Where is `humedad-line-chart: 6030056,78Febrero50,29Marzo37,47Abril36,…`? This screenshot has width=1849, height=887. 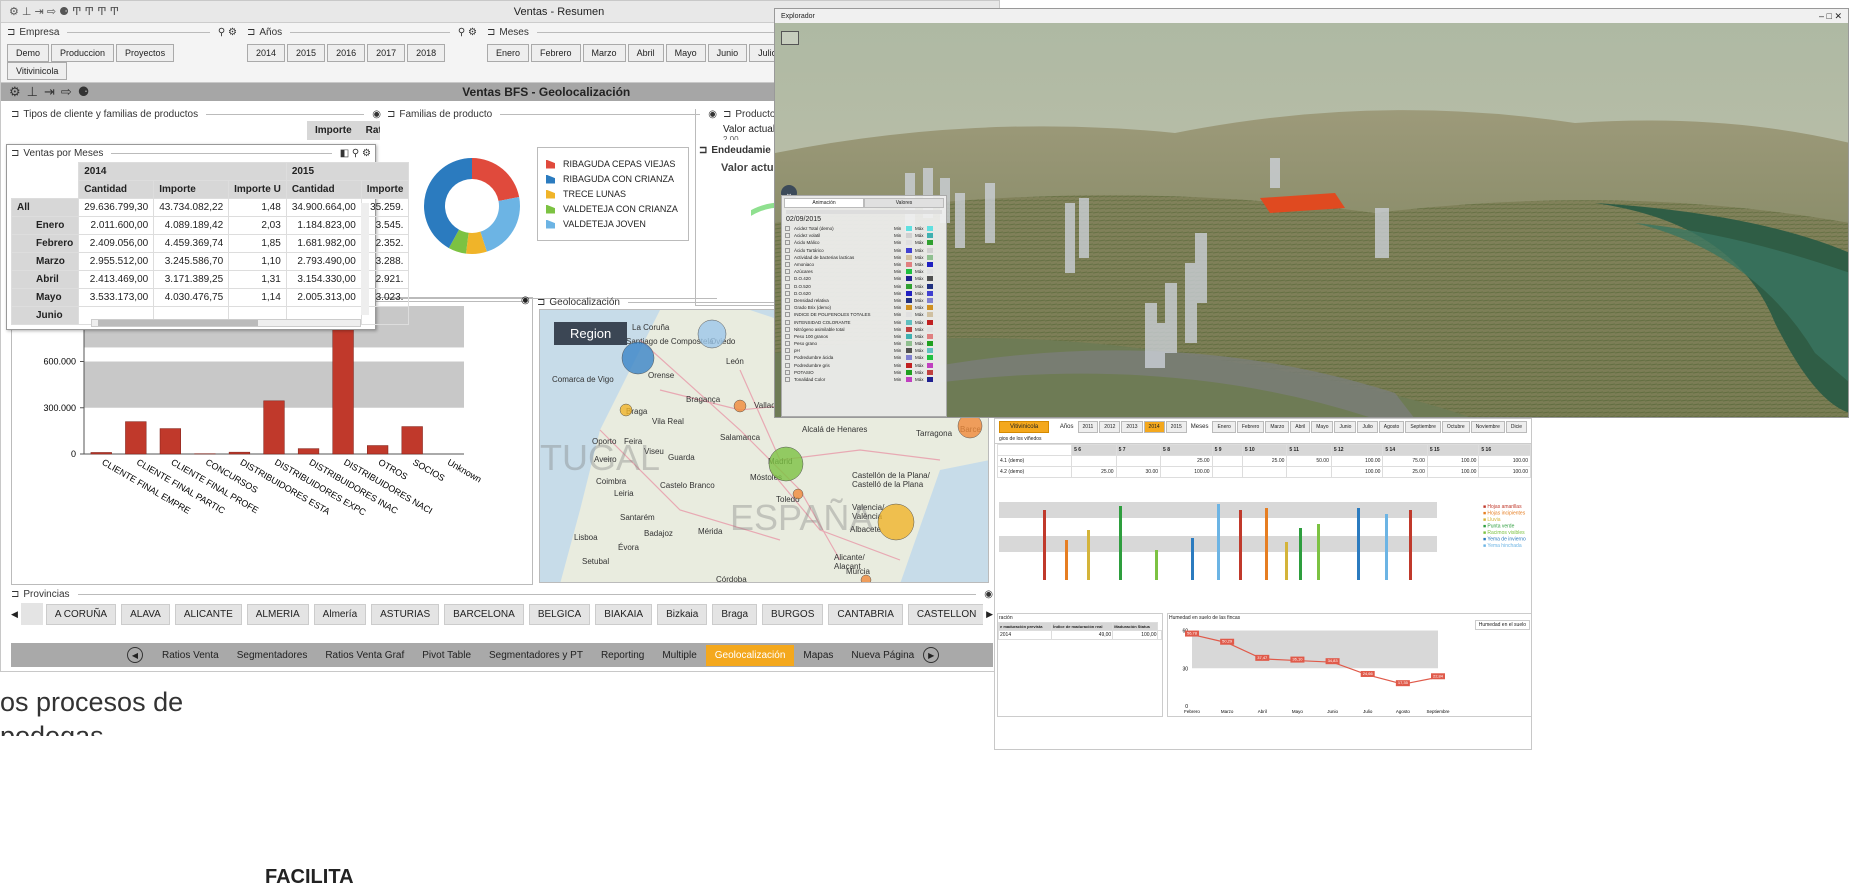
humedad-line-chart: 6030056,78Febrero50,29Marzo37,47Abril36,… is located at coordinates (1350, 669).